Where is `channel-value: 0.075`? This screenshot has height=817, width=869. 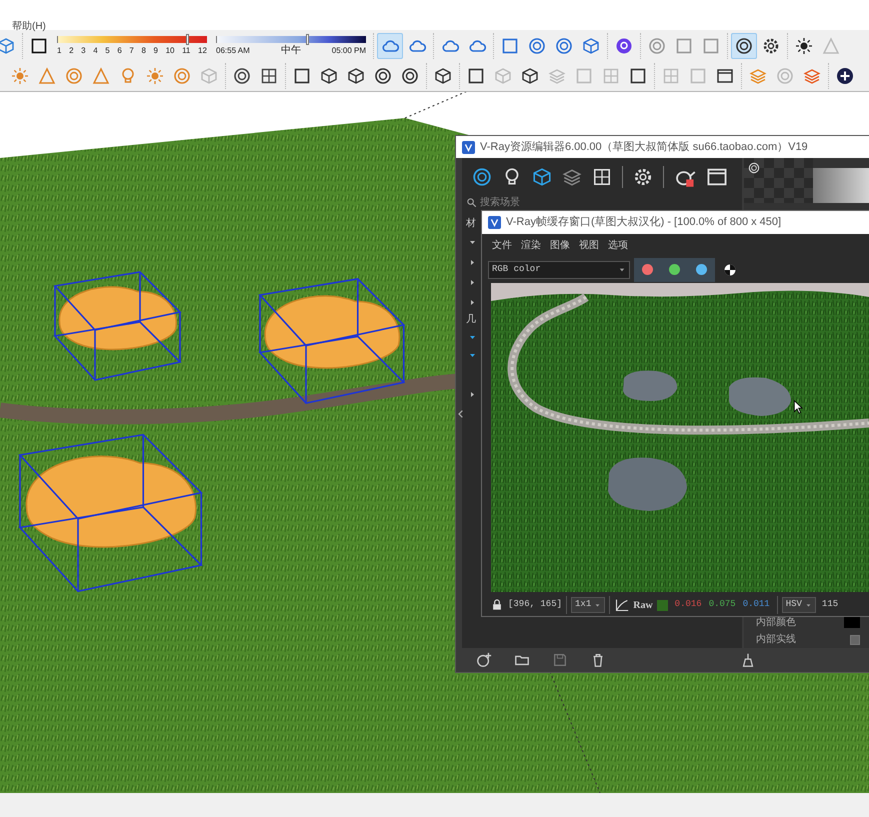 channel-value: 0.075 is located at coordinates (722, 605).